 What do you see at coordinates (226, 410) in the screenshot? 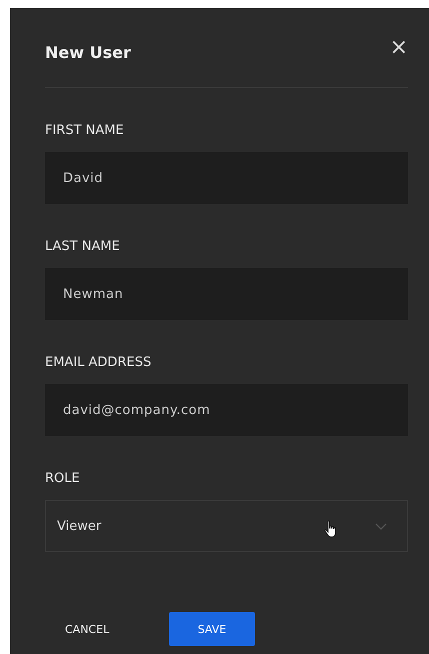
I see `input-field: david@company.com` at bounding box center [226, 410].